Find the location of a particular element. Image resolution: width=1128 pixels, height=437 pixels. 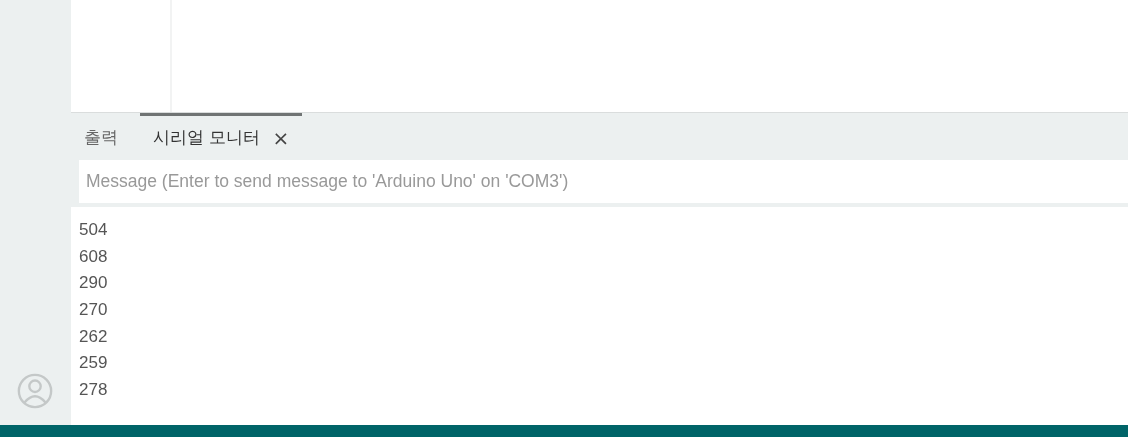

account-icon is located at coordinates (35, 391).